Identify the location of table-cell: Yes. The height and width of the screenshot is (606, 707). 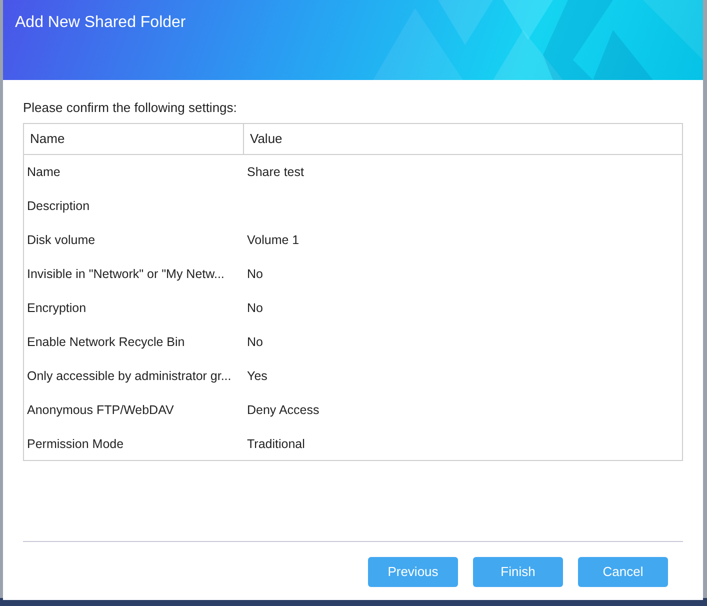
(257, 376).